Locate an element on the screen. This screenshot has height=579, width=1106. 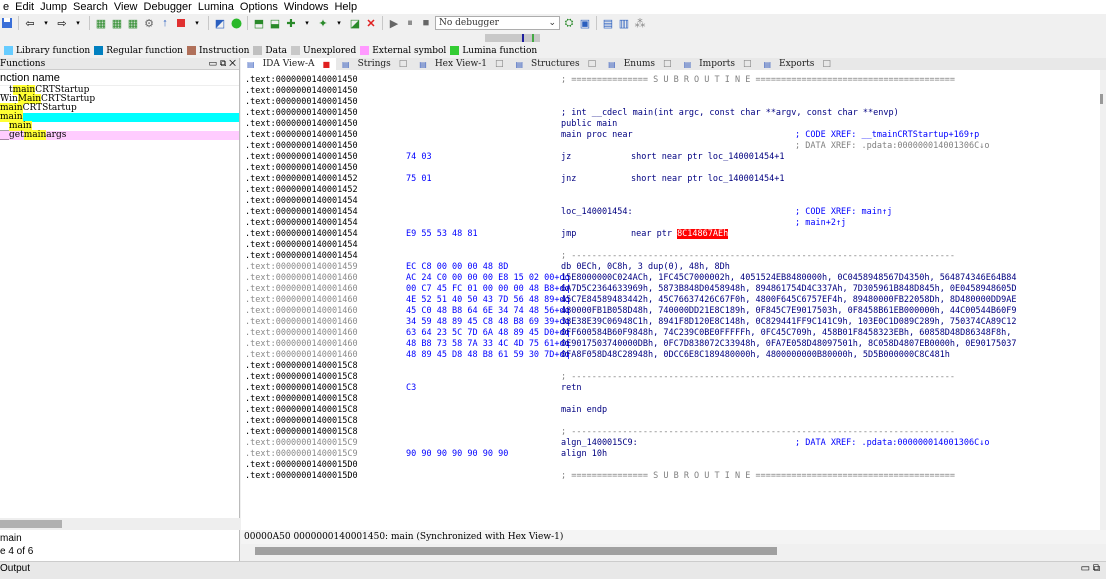
menu-item-lumina: Lumina is located at coordinates (216, 7).